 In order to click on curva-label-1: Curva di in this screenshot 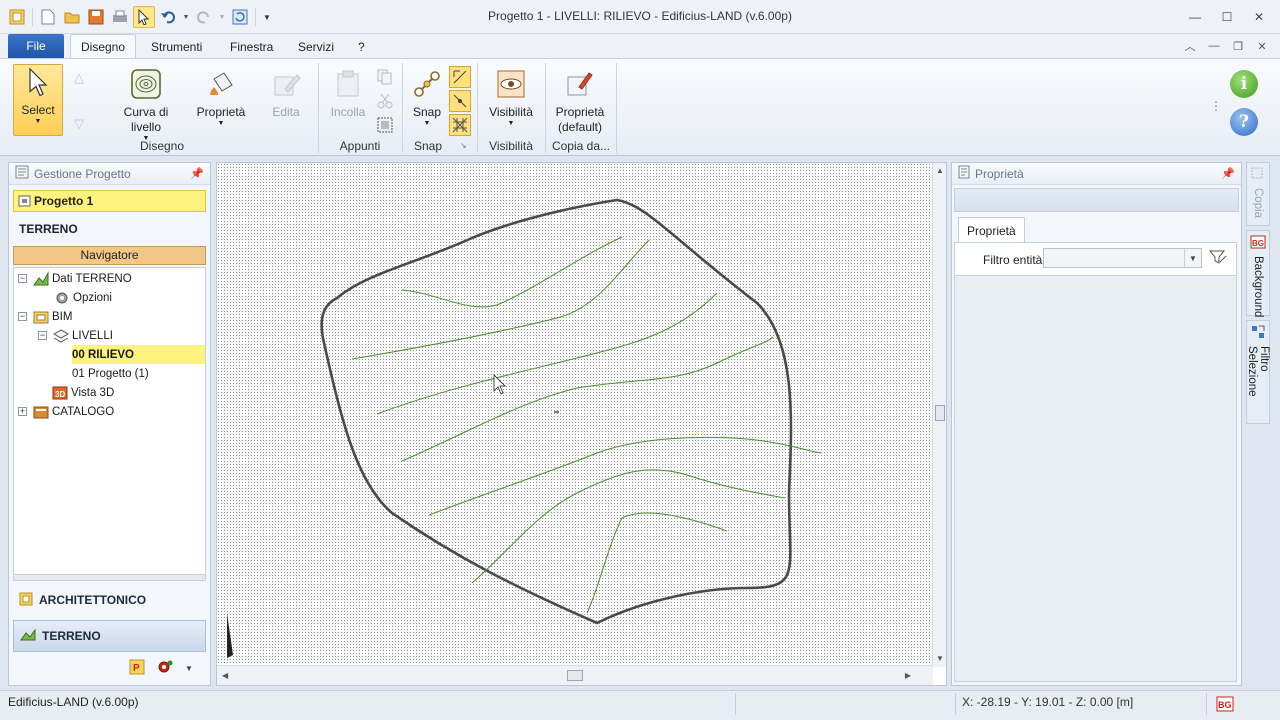, I will do `click(146, 112)`.